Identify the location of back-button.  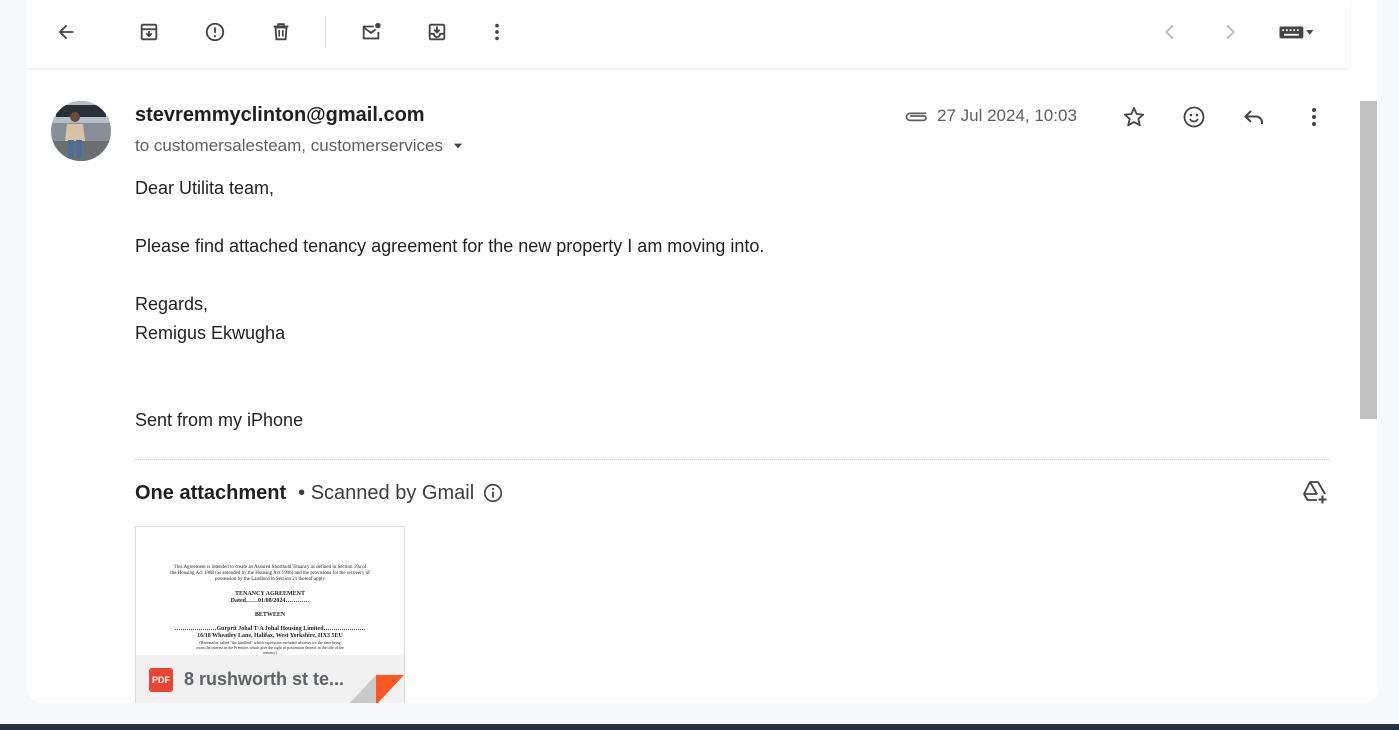
(66, 32).